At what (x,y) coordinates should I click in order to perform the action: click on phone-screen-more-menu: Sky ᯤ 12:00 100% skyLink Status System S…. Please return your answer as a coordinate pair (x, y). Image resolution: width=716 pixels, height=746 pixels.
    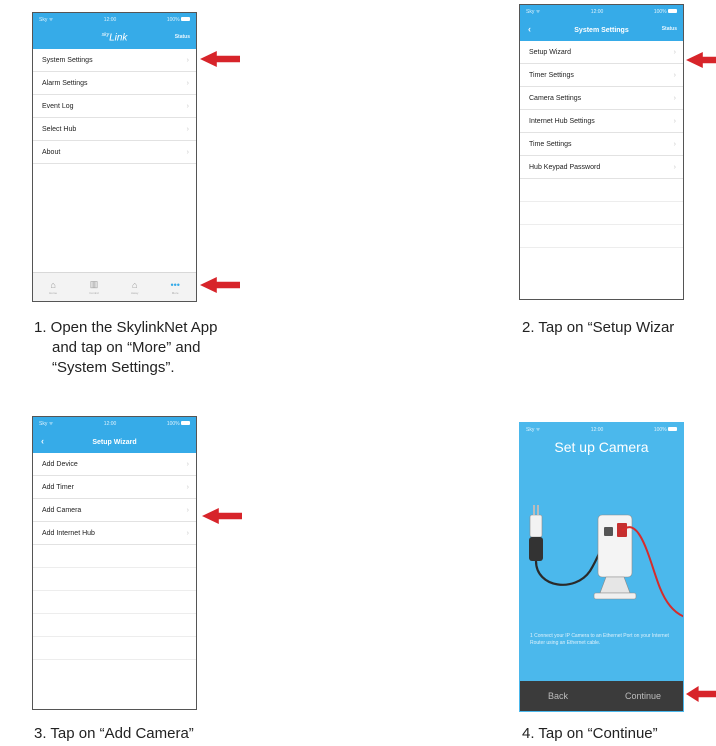
    Looking at the image, I should click on (114, 157).